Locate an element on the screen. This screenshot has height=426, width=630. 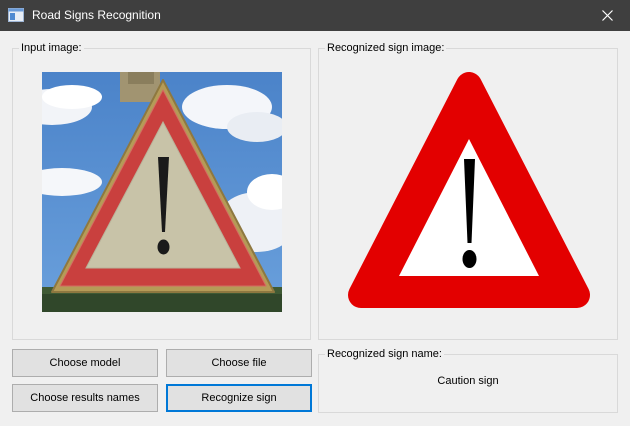
choose-file-button: Choose file is located at coordinates (239, 363).